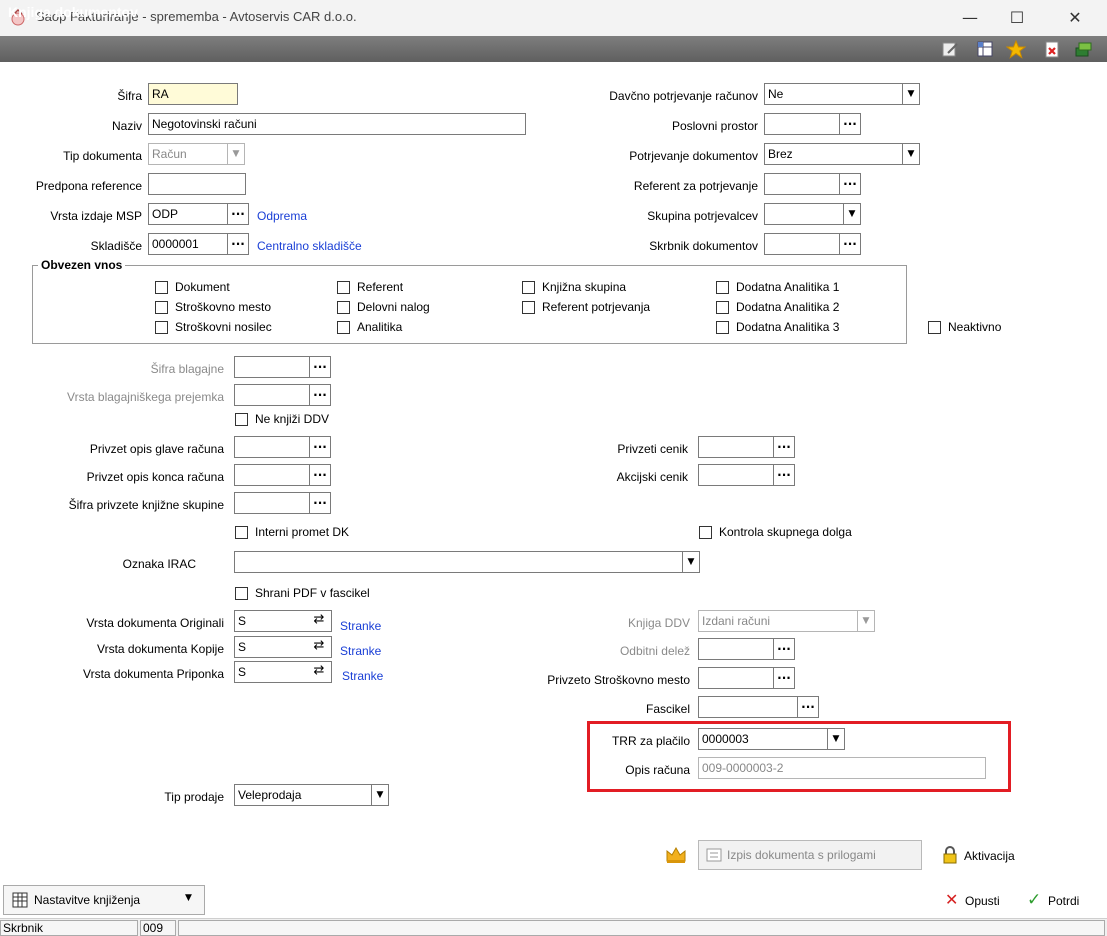 The width and height of the screenshot is (1107, 936). What do you see at coordinates (362, 676) in the screenshot?
I see `vrsta-priponka-link: Stranke` at bounding box center [362, 676].